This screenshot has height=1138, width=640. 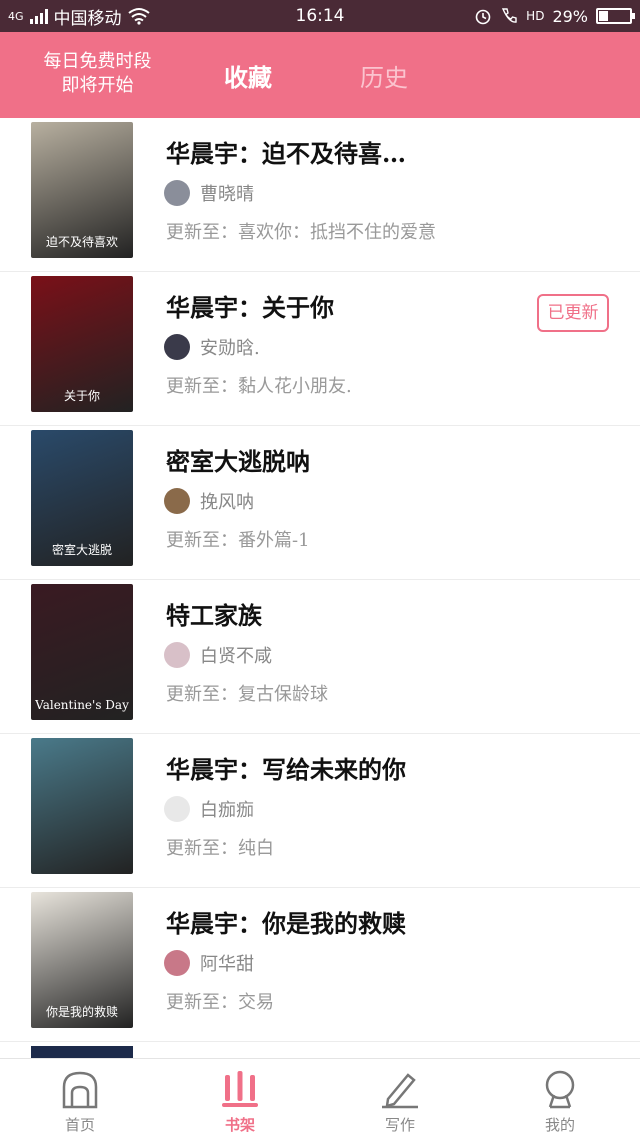 What do you see at coordinates (97, 85) in the screenshot?
I see `promo-line-2: 即将开始` at bounding box center [97, 85].